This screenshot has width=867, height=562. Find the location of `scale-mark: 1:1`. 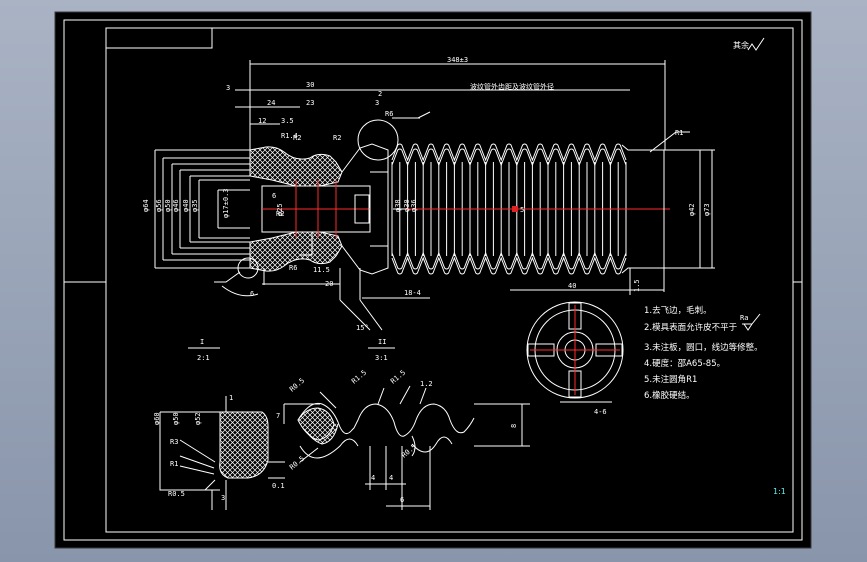

scale-mark: 1:1 is located at coordinates (779, 491).